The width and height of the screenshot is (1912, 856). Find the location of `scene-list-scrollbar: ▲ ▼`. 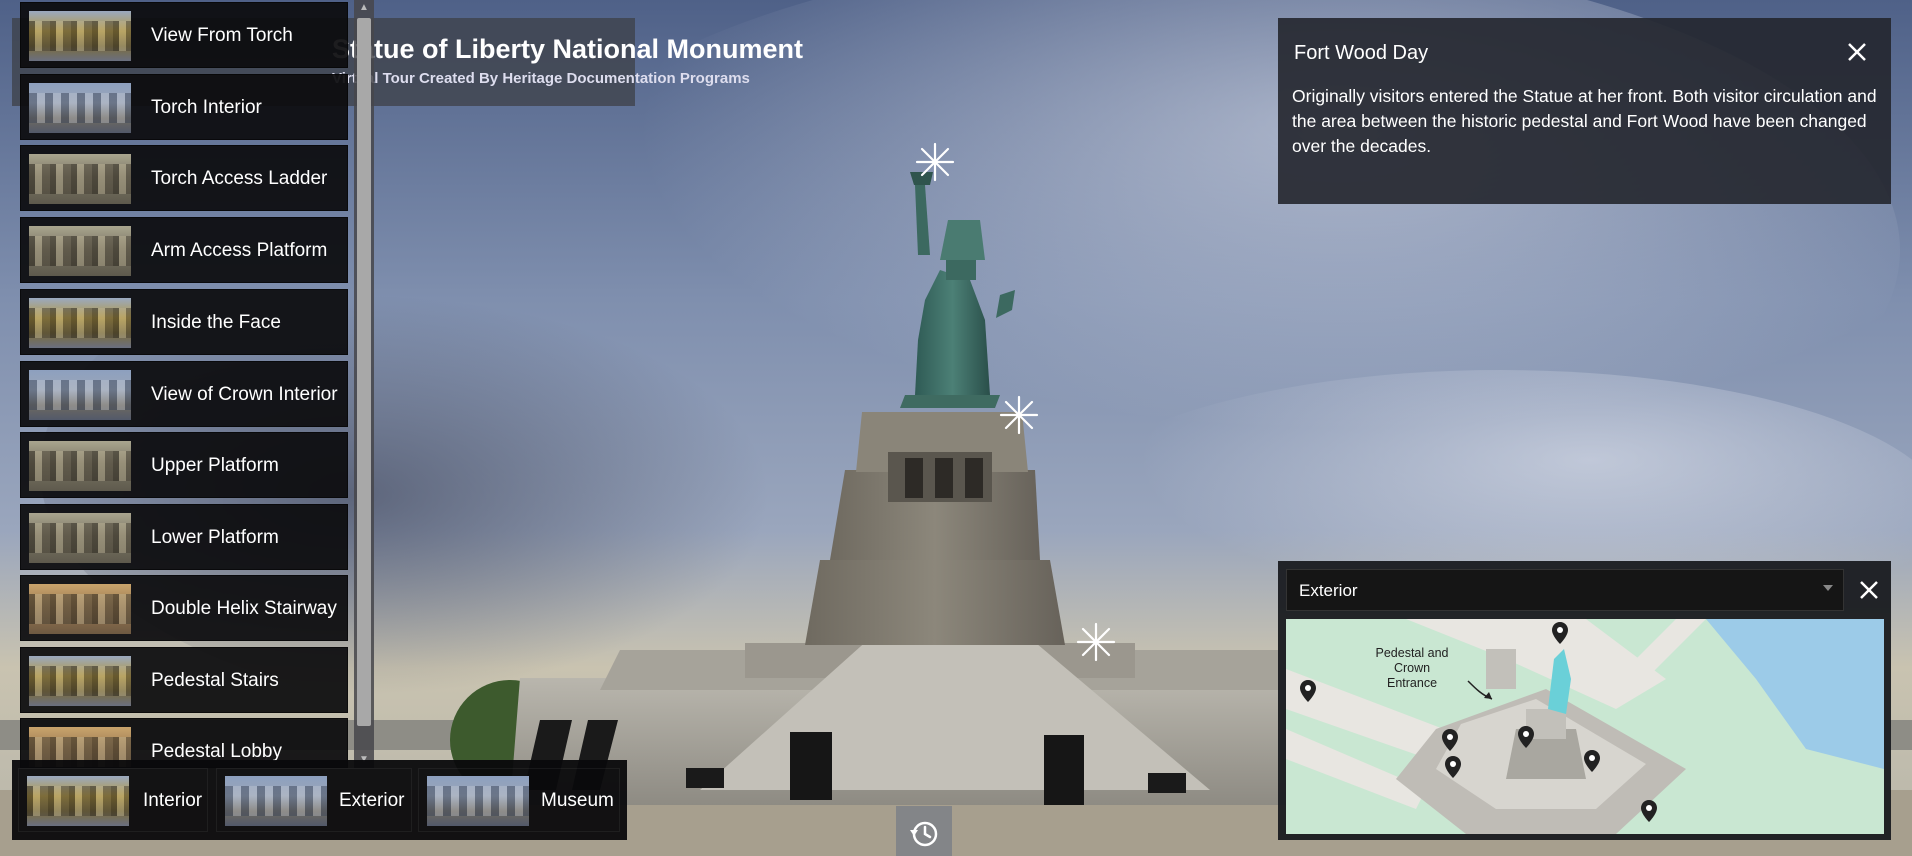

scene-list-scrollbar: ▲ ▼ is located at coordinates (364, 384).